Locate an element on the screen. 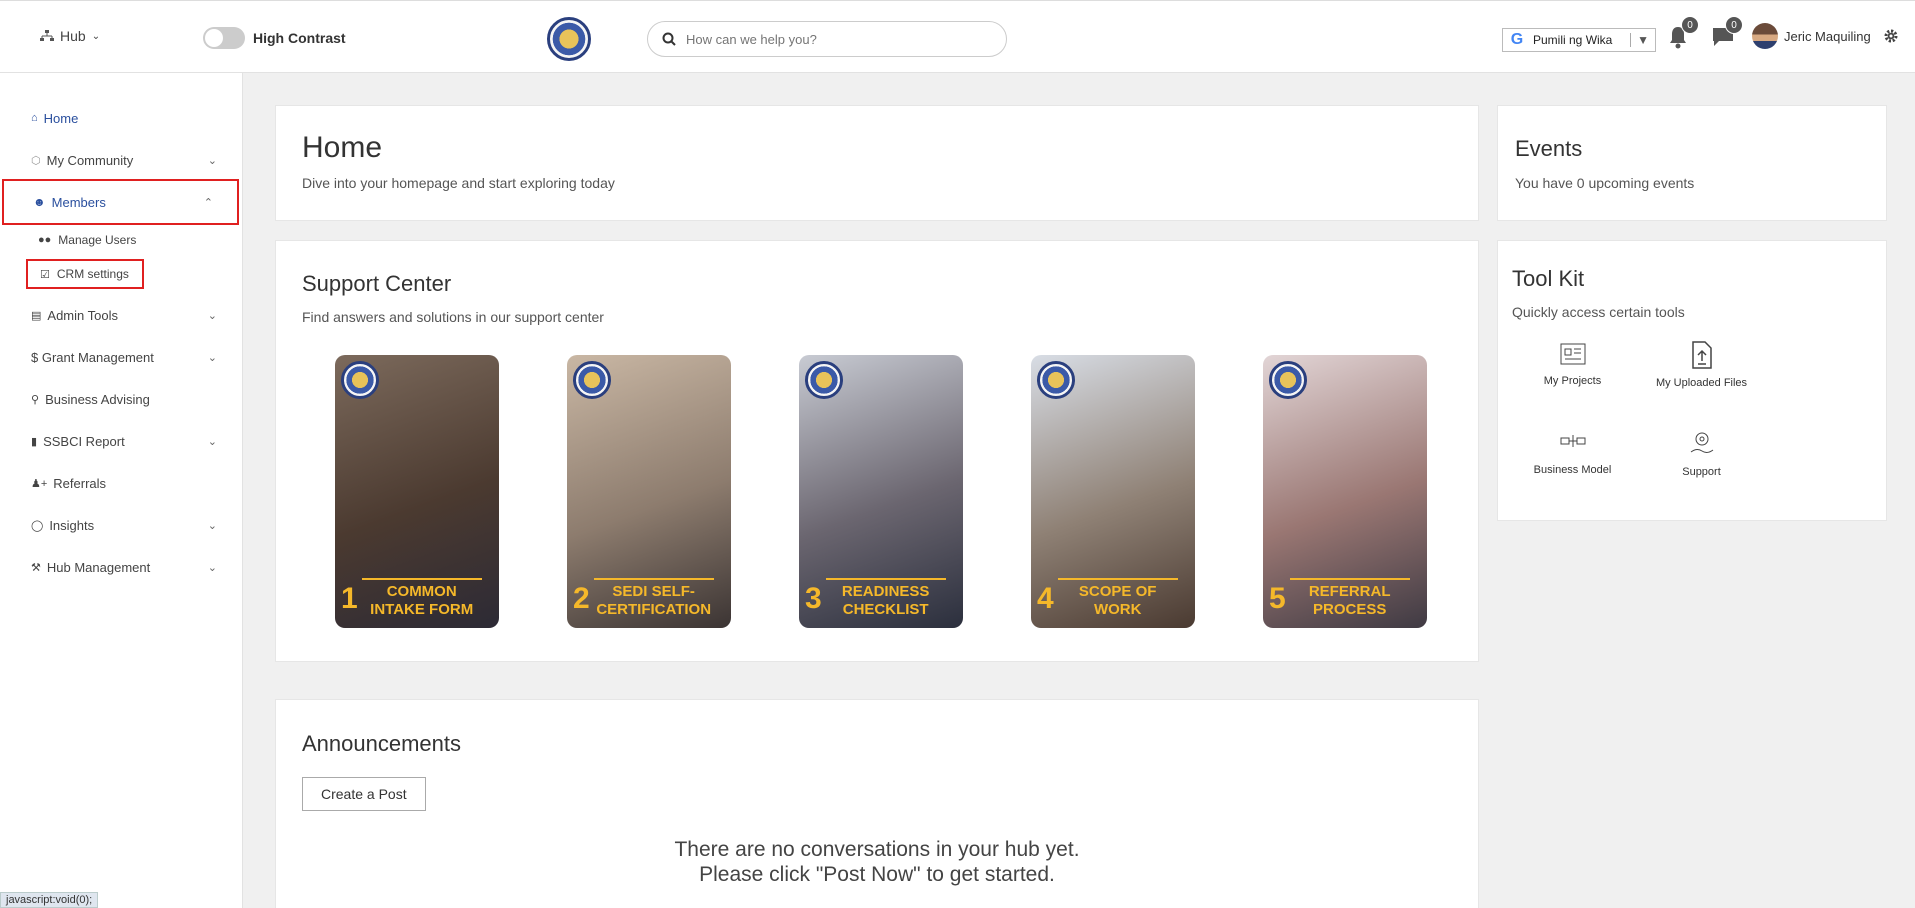 The height and width of the screenshot is (908, 1915). search-box is located at coordinates (827, 39).